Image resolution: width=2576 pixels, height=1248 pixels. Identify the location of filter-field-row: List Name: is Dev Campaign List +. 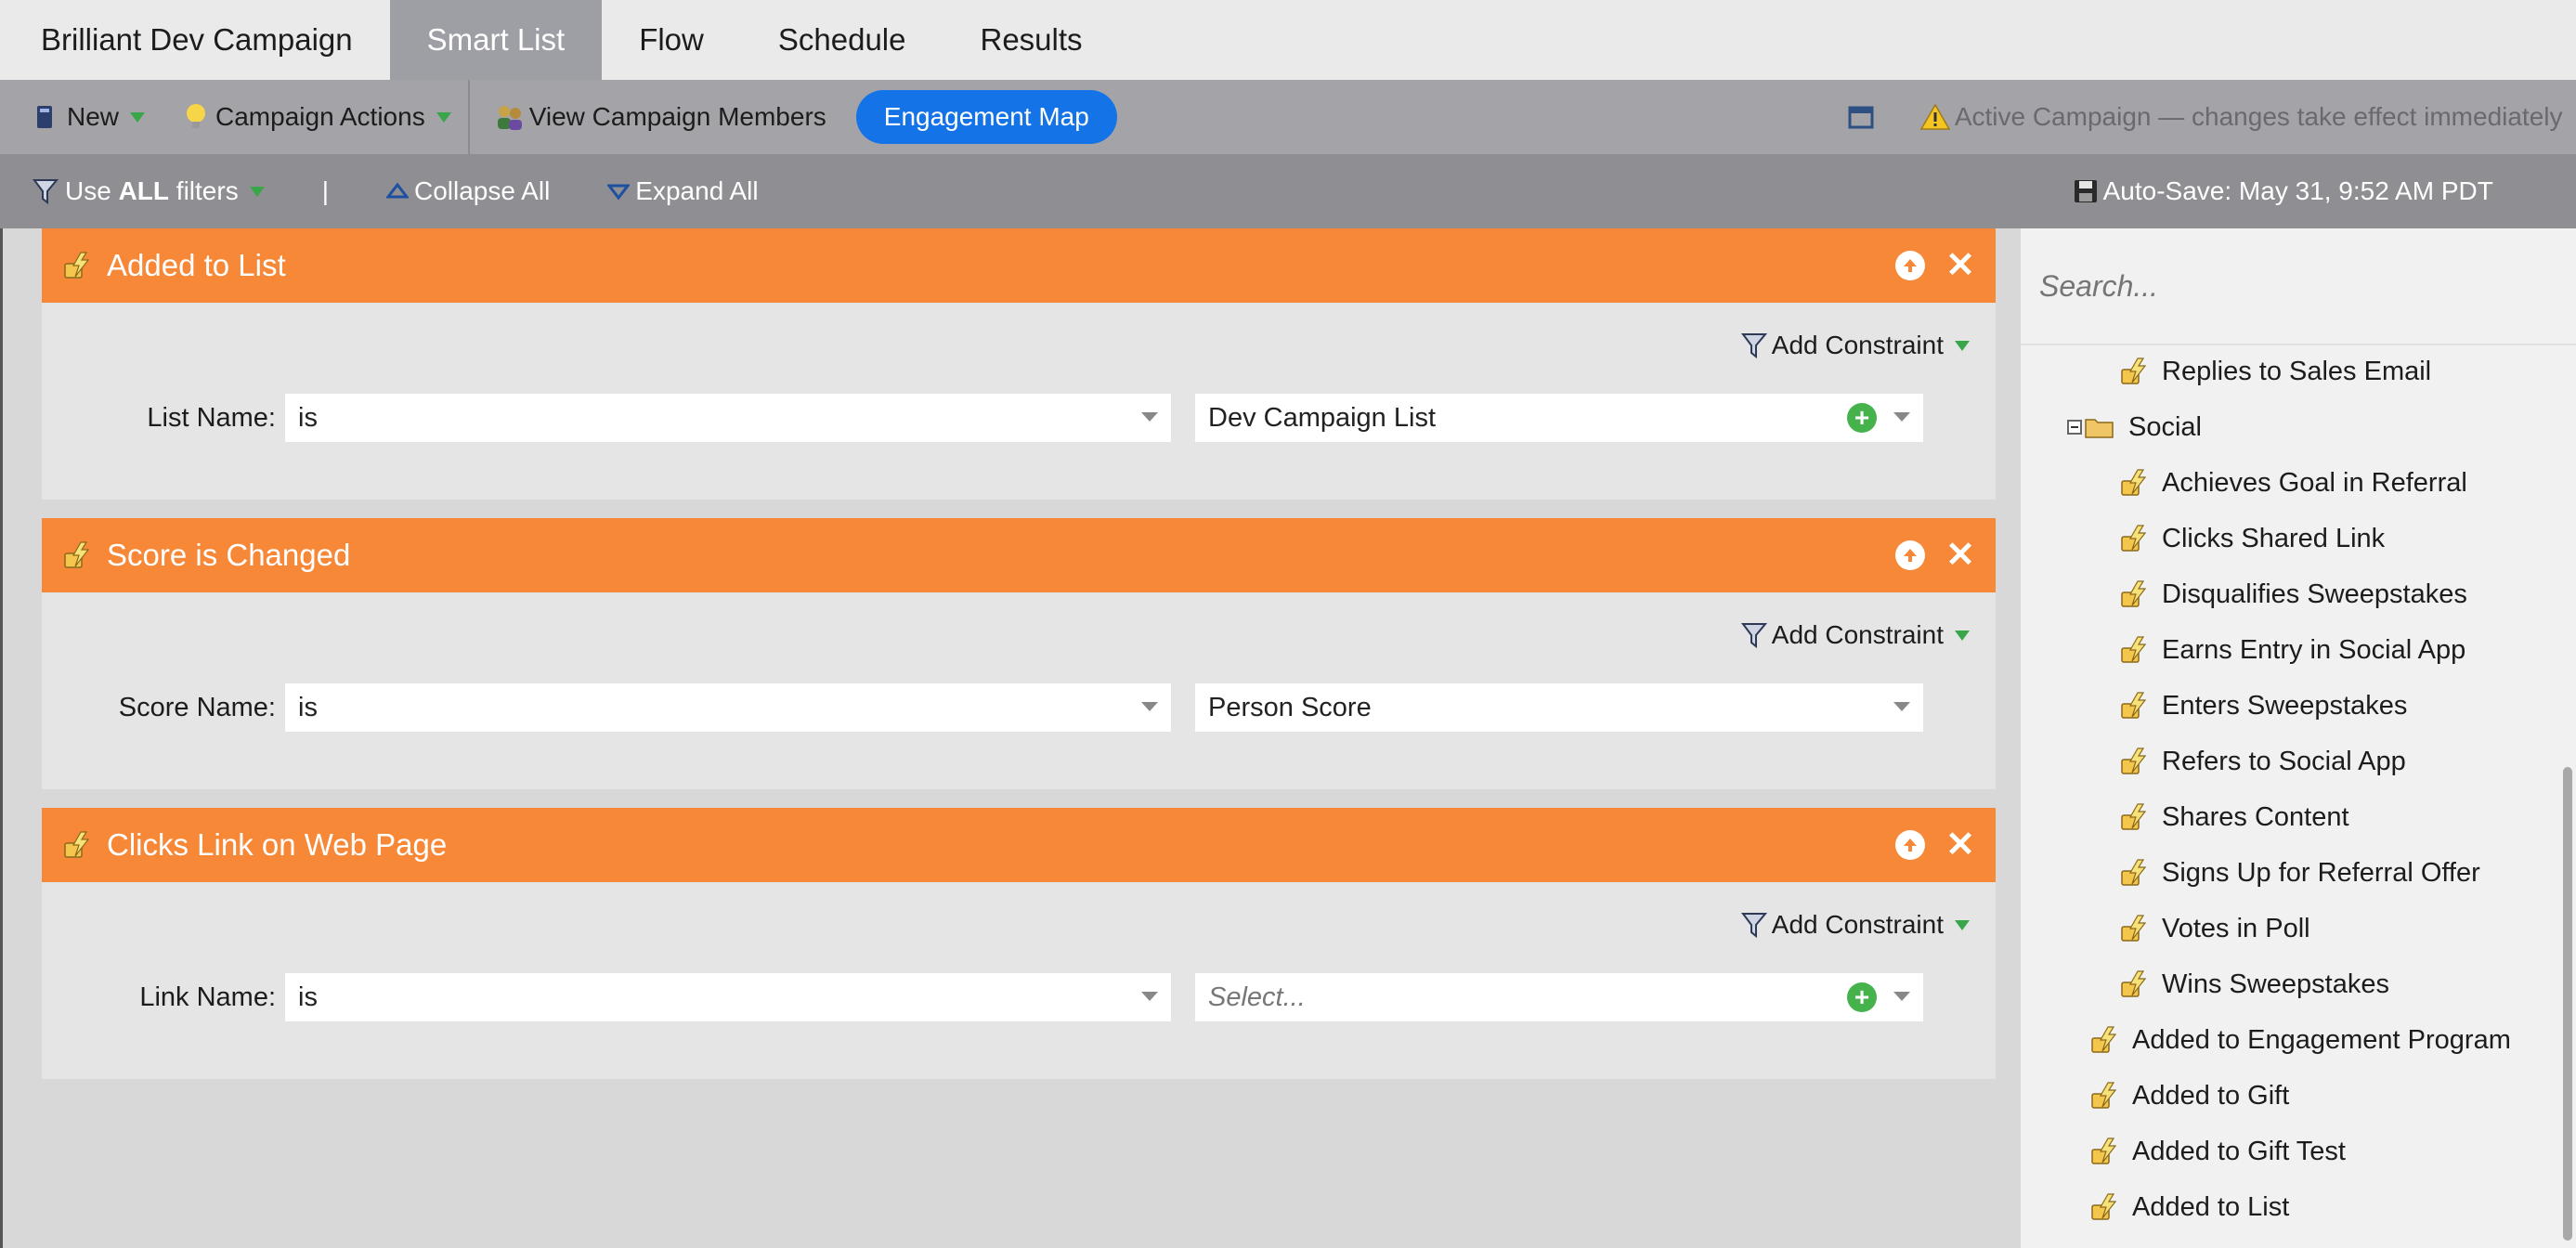
(1019, 418).